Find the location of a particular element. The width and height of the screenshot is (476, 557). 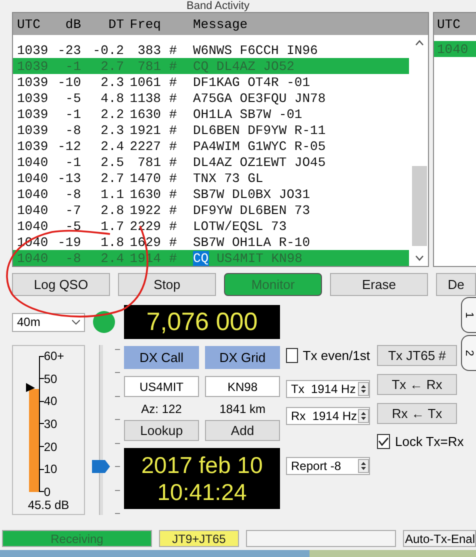

table-row: 1039 -12 2.4 2227 # PA4WIM G1WYC R-05 is located at coordinates (211, 146).